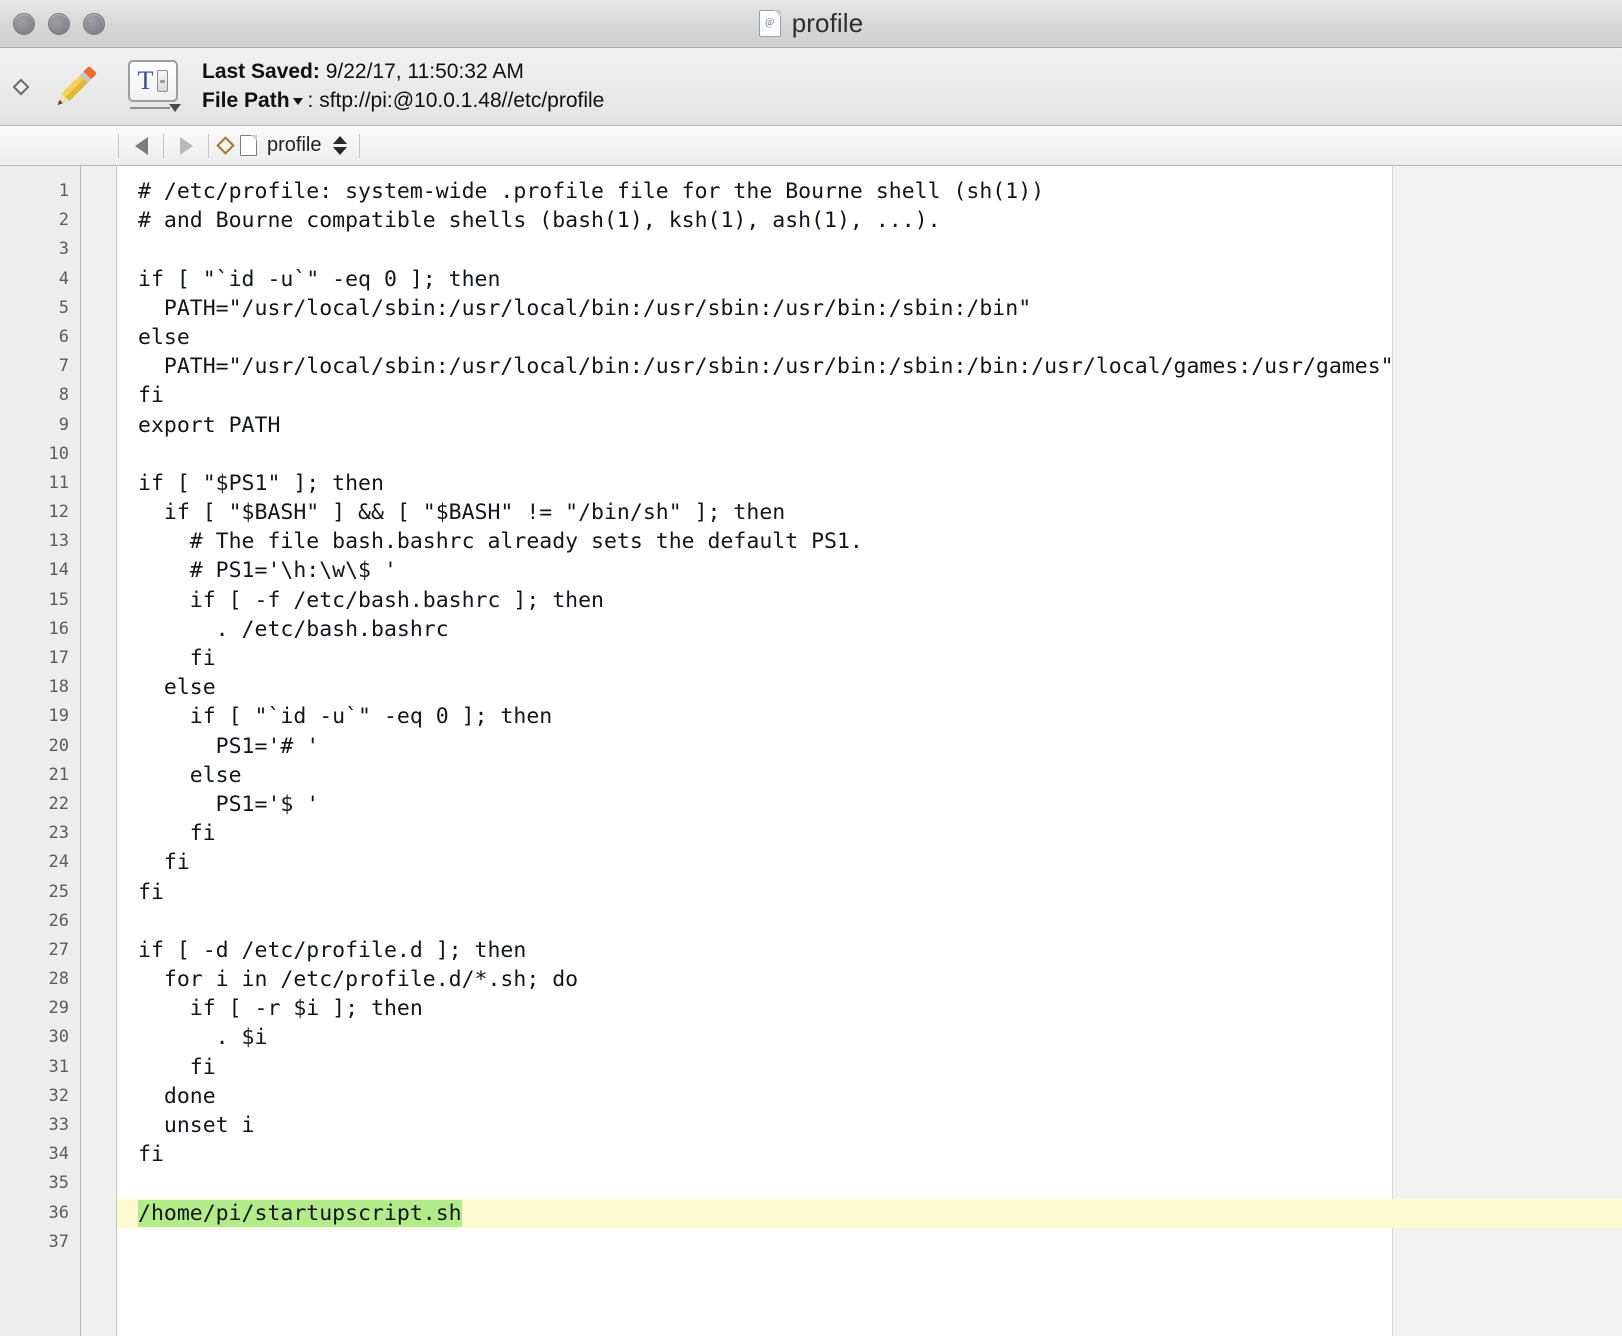 The height and width of the screenshot is (1336, 1622). Describe the element at coordinates (58, 949) in the screenshot. I see `line-number: 27` at that location.